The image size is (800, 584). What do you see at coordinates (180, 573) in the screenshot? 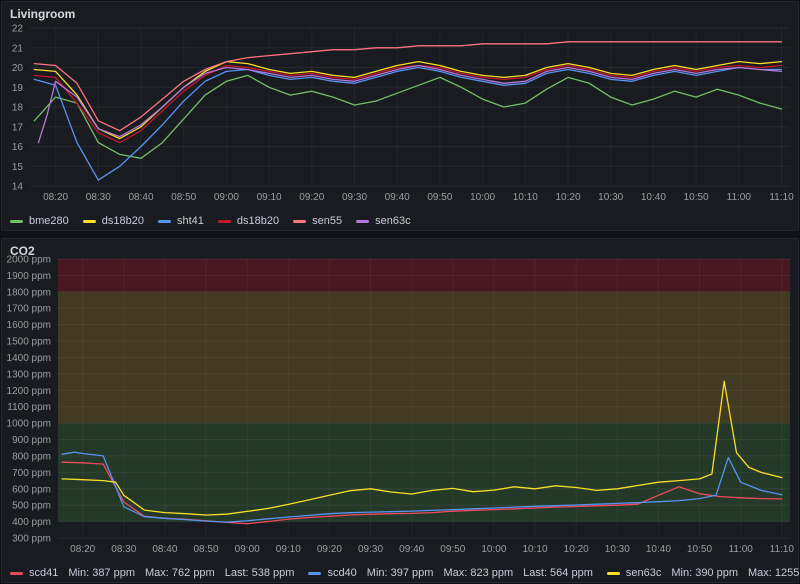
I see `series-stat-max: Max: 762 ppm` at bounding box center [180, 573].